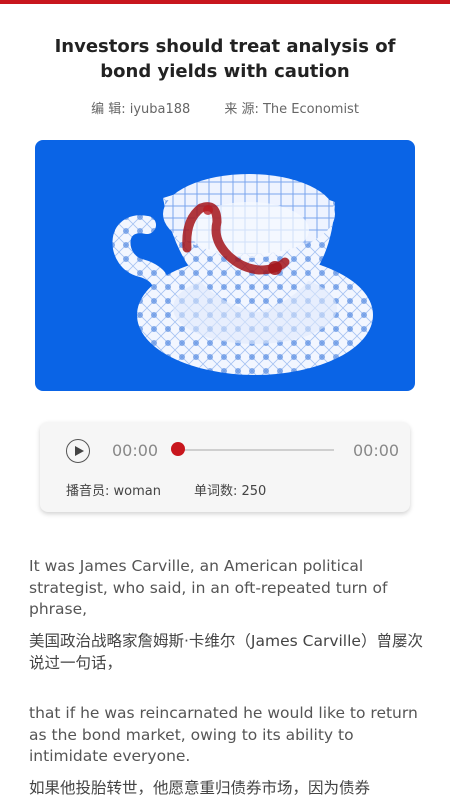  What do you see at coordinates (291, 109) in the screenshot?
I see `source-label: 来 源: The Economist` at bounding box center [291, 109].